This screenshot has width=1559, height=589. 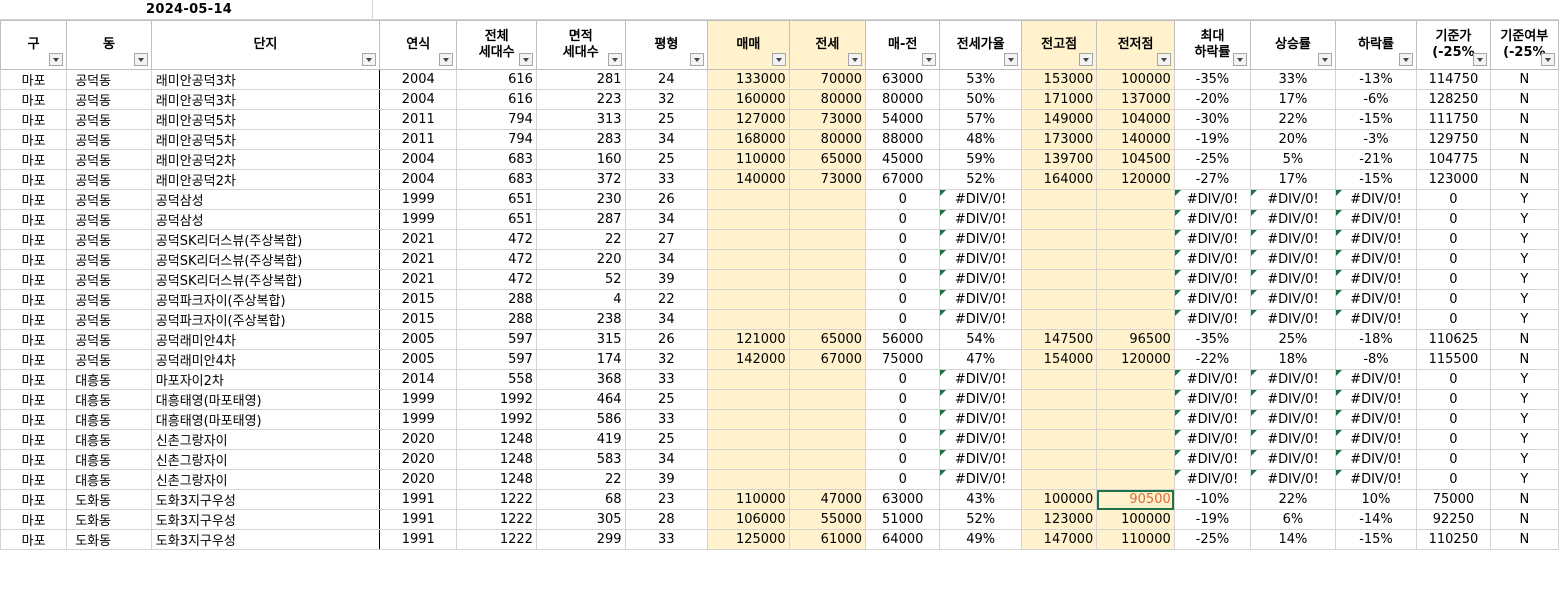 I want to click on cell-sale: 168000, so click(x=748, y=139).